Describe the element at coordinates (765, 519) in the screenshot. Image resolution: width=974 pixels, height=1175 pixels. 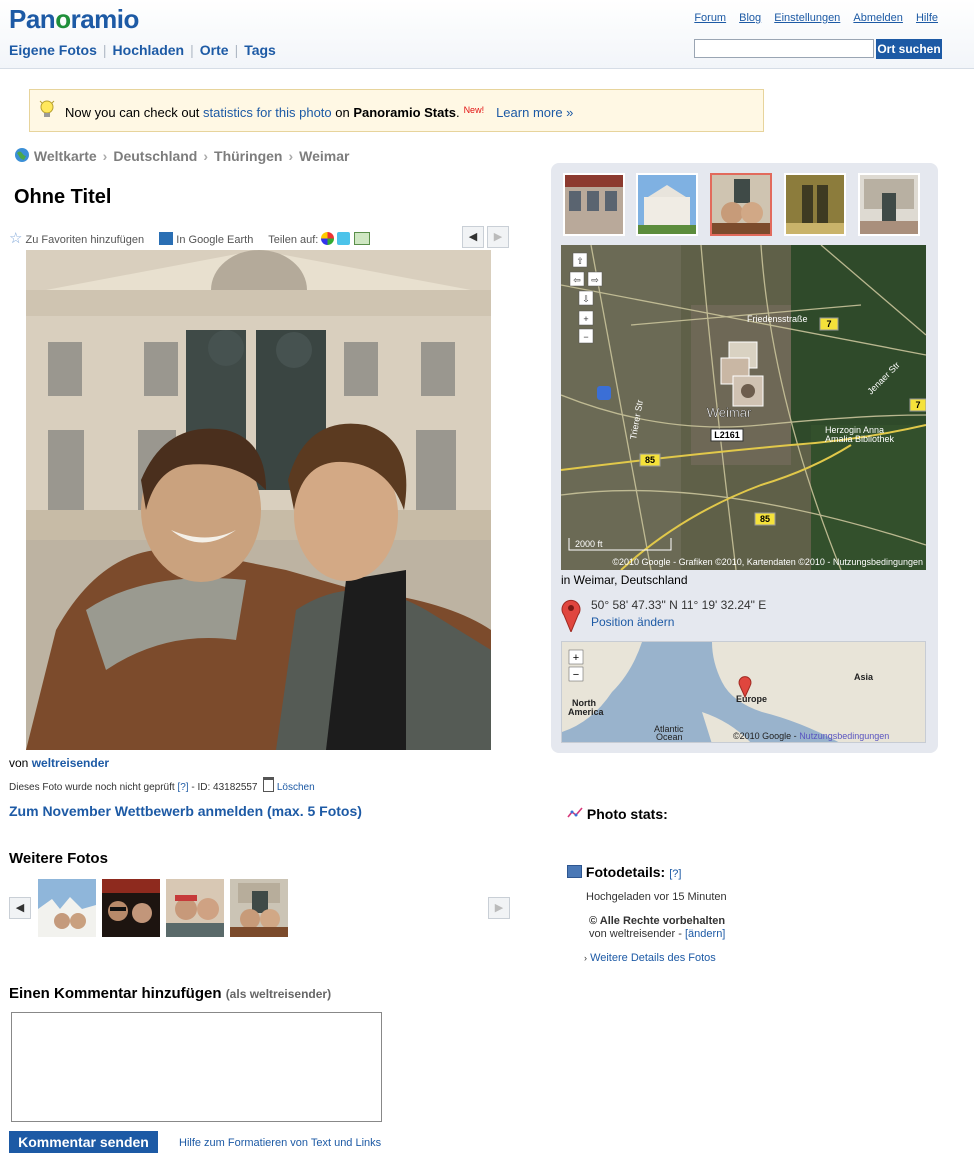
I see `svg-text: 85` at that location.